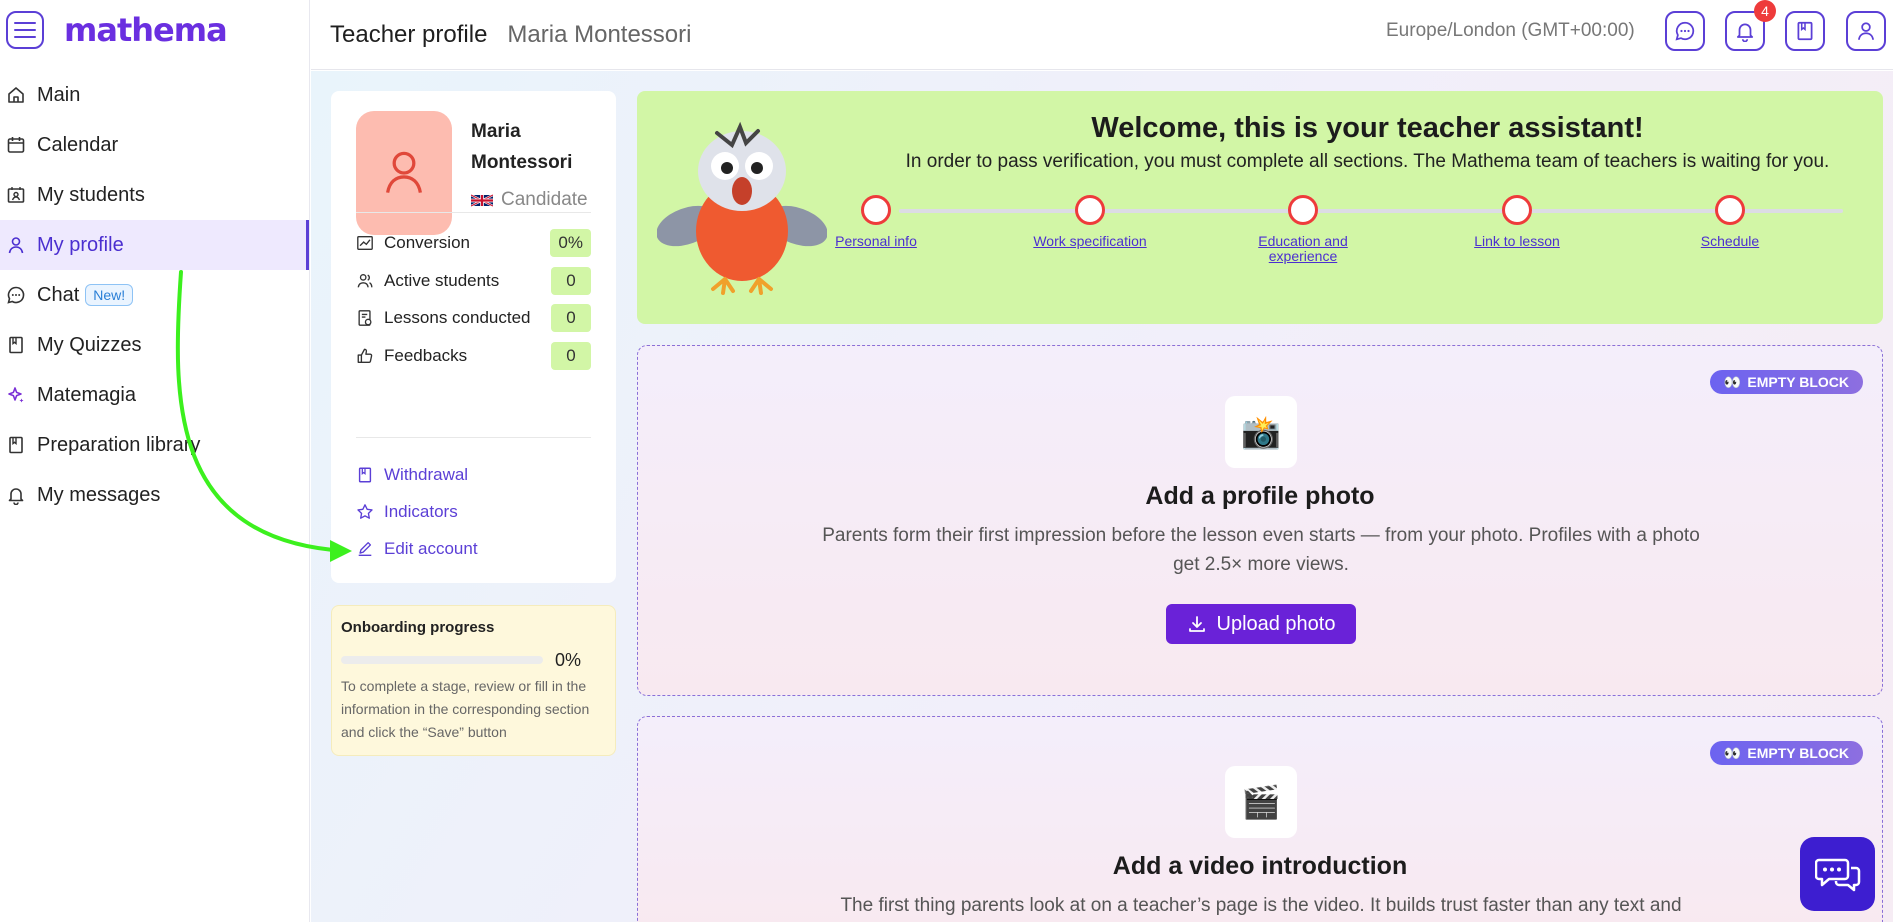 This screenshot has height=922, width=1893. I want to click on step-label: Link to lesson, so click(1517, 241).